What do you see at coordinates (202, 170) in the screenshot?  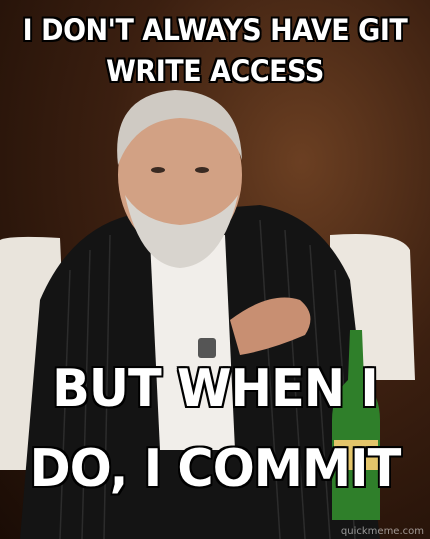 I see `right-eye` at bounding box center [202, 170].